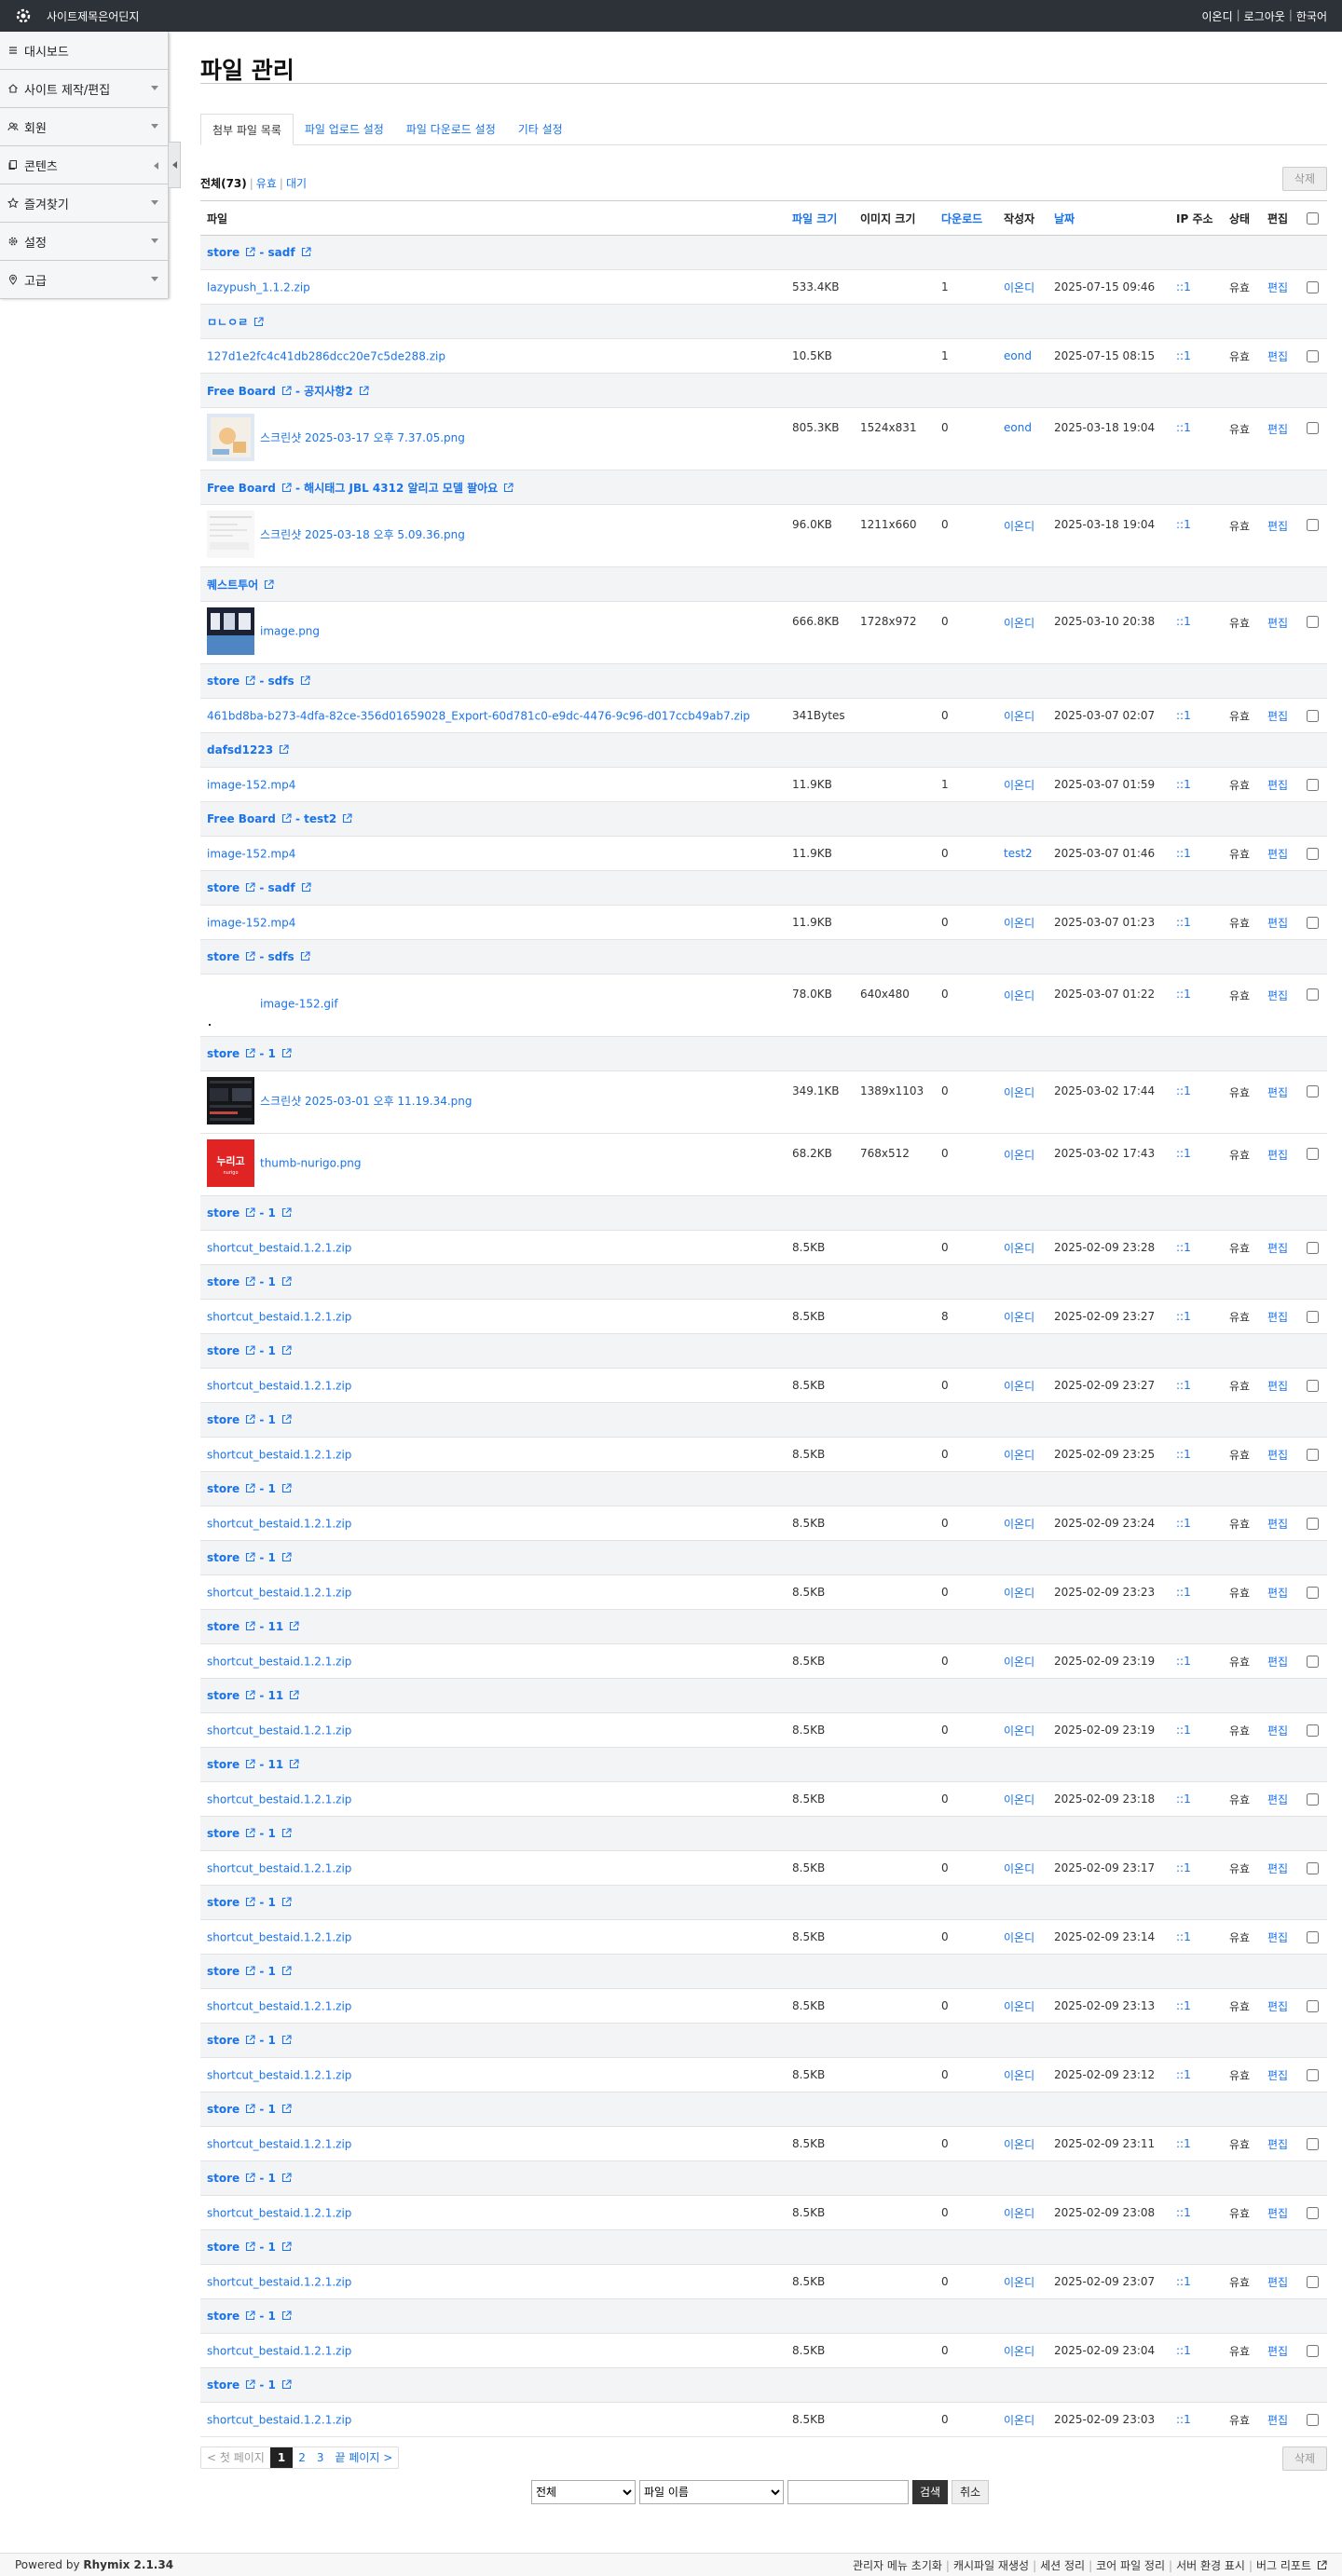 The width and height of the screenshot is (1342, 2576). I want to click on file-link: thumb-nurigo.png, so click(310, 1163).